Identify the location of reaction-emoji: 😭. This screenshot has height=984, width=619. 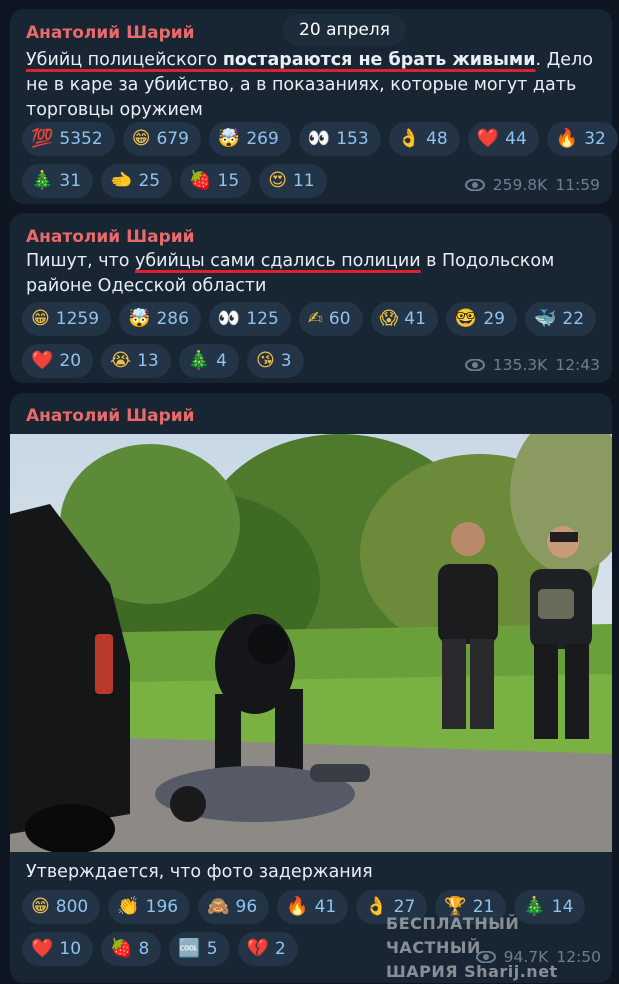
(121, 360).